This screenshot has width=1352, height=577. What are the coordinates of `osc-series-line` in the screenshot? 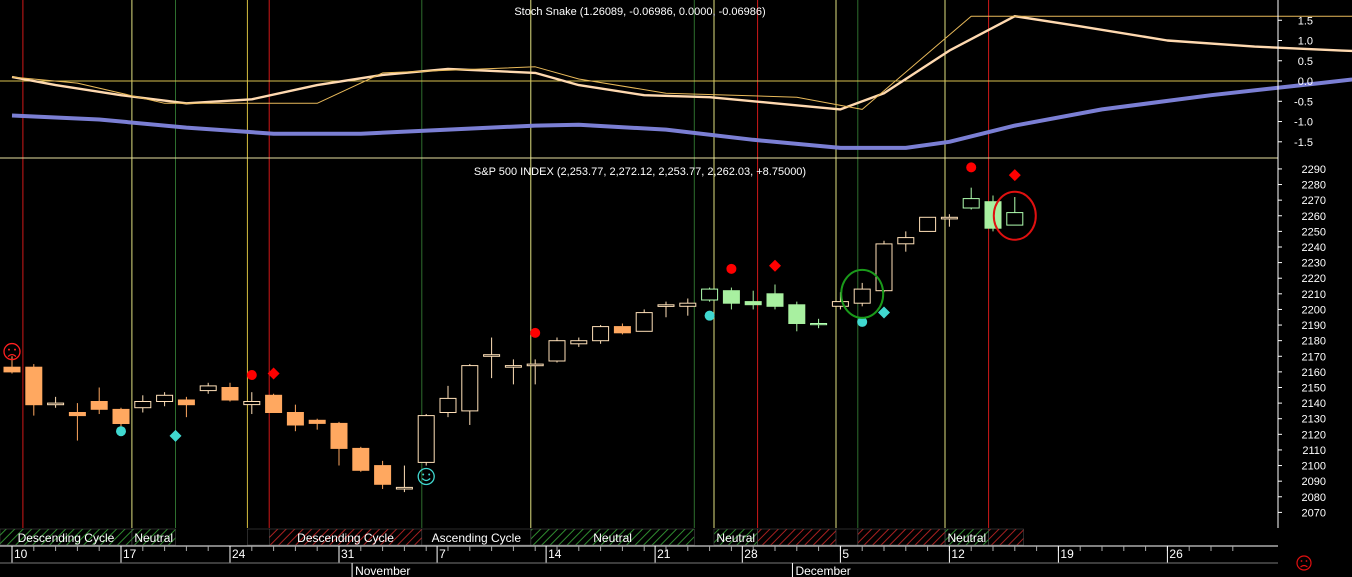 It's located at (681, 113).